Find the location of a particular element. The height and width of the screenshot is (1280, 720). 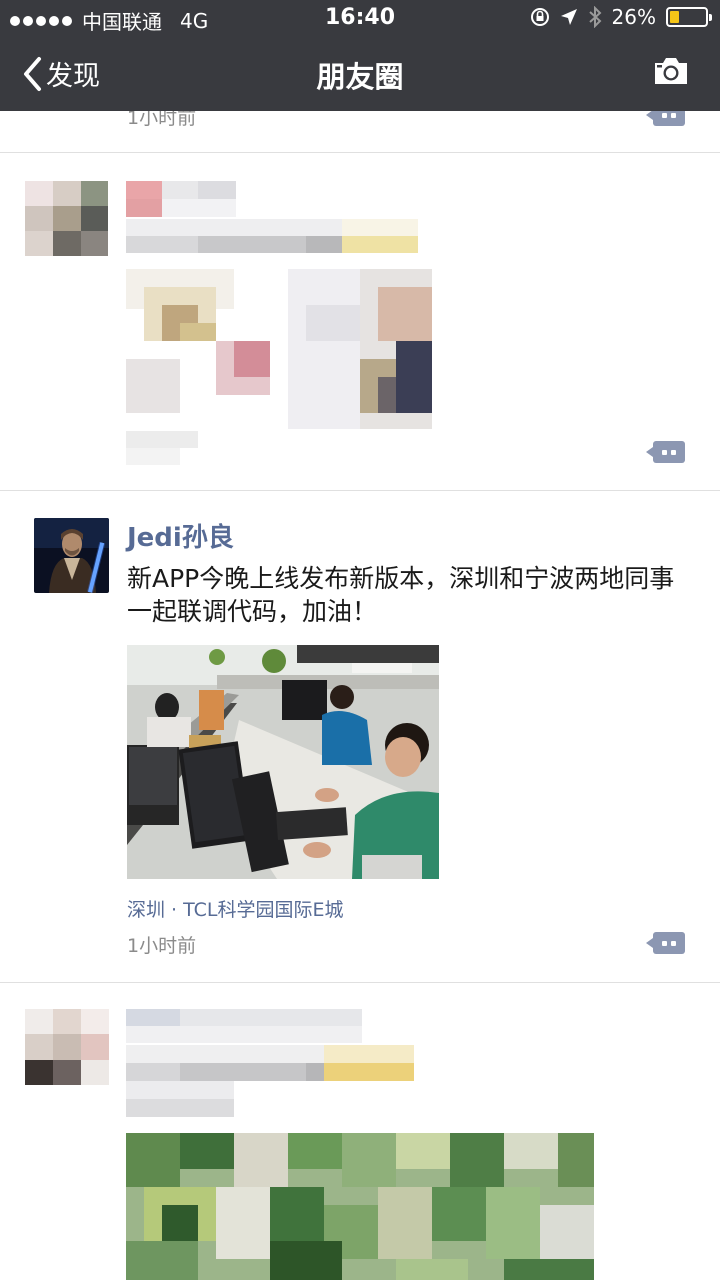

office-photo-image is located at coordinates (283, 762).